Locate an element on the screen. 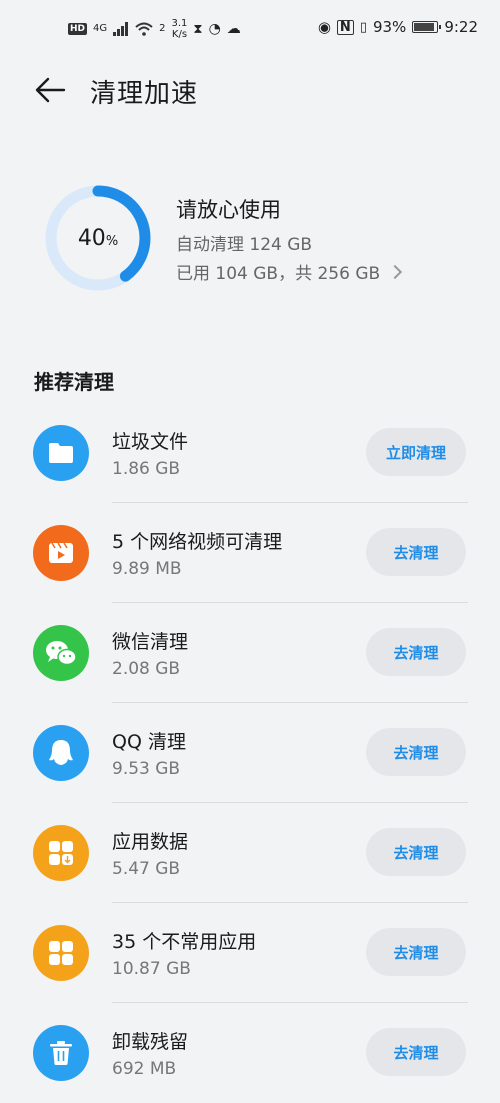 The height and width of the screenshot is (1103, 500). percent-number: 40 is located at coordinates (91, 238).